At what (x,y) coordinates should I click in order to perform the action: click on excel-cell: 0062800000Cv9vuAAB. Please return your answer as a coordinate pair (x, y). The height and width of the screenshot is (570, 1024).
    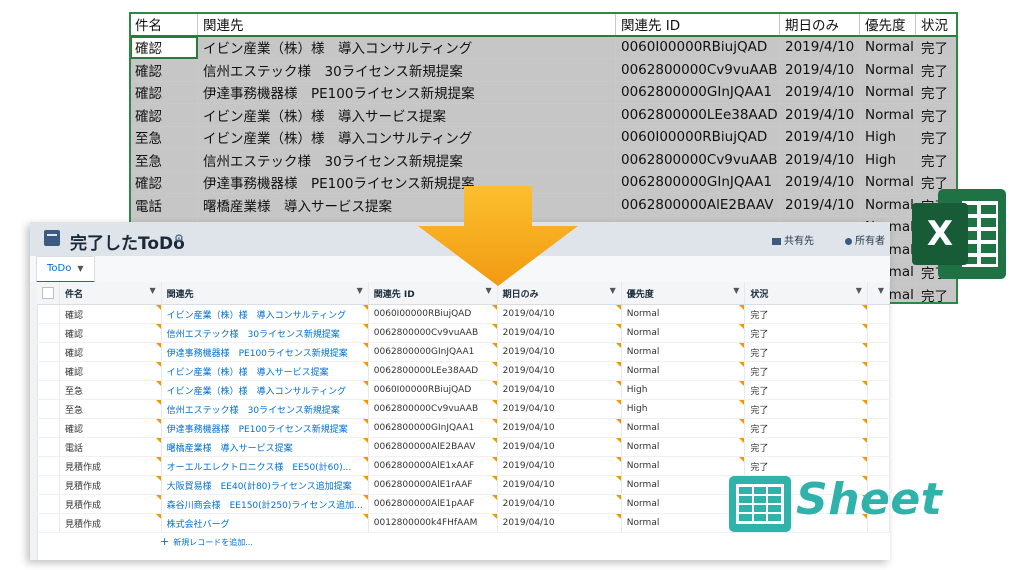
    Looking at the image, I should click on (697, 160).